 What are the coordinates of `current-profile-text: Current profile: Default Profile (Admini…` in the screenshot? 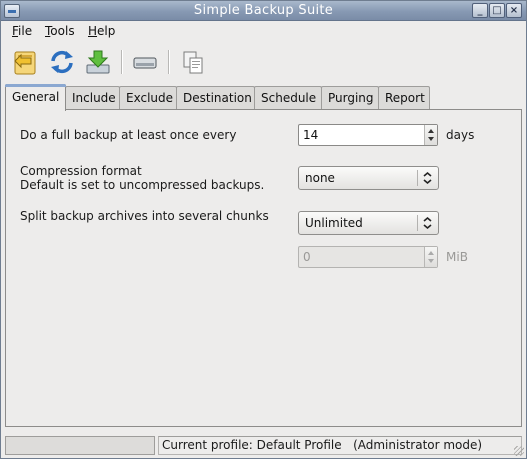 It's located at (322, 445).